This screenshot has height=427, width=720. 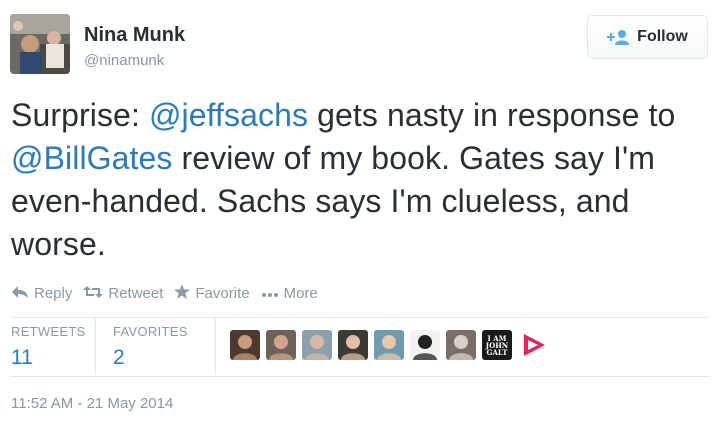 I want to click on retweet-label: Retweet, so click(x=136, y=293).